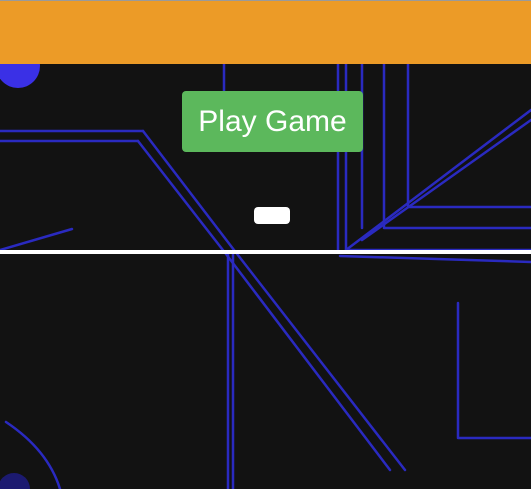 The height and width of the screenshot is (489, 531). Describe the element at coordinates (265, 32) in the screenshot. I see `top-bar` at that location.